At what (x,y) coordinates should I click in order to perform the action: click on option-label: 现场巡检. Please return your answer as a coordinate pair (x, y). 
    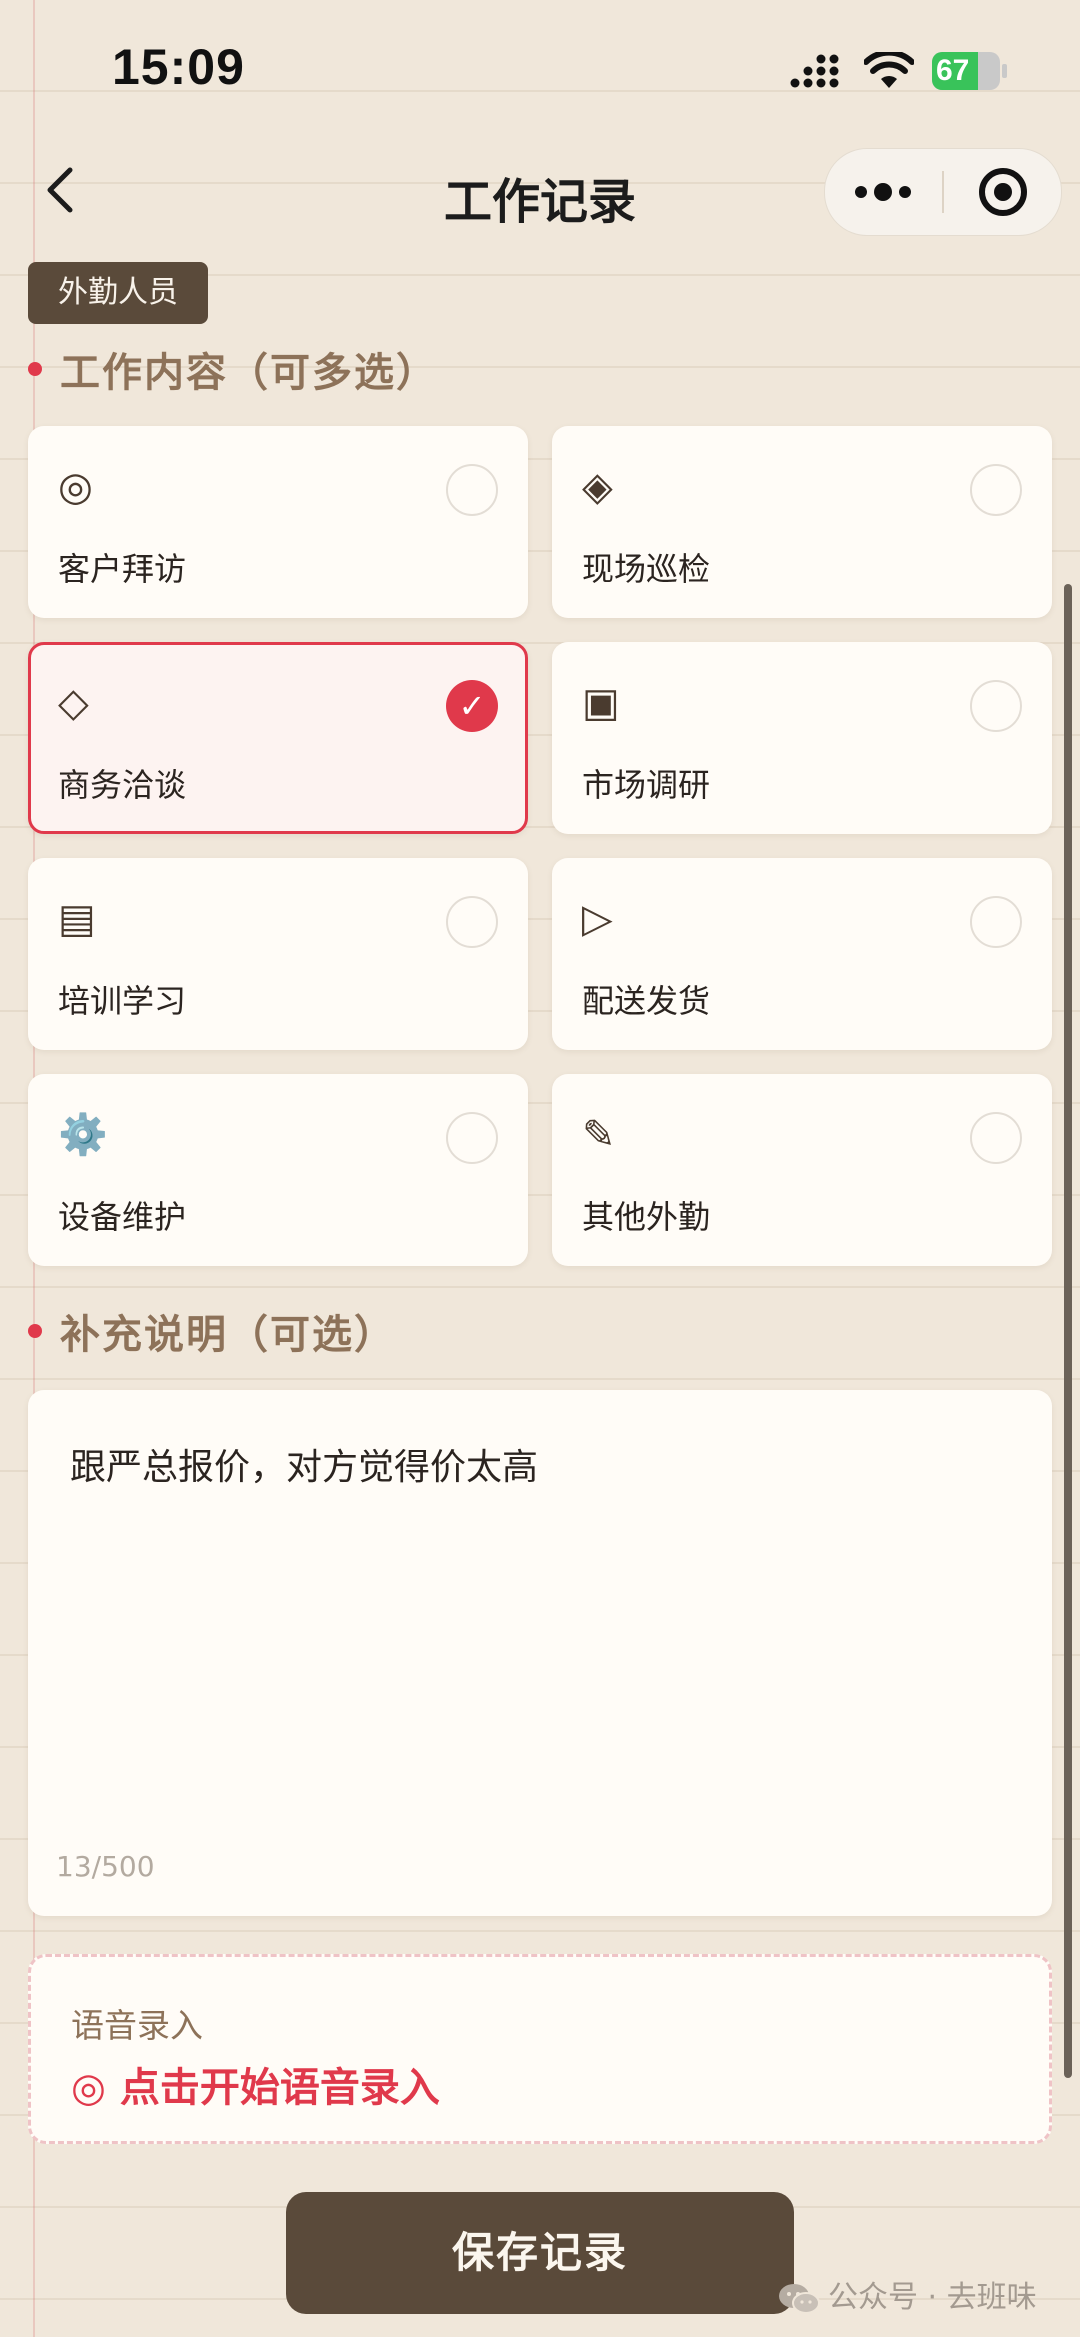
    Looking at the image, I should click on (646, 569).